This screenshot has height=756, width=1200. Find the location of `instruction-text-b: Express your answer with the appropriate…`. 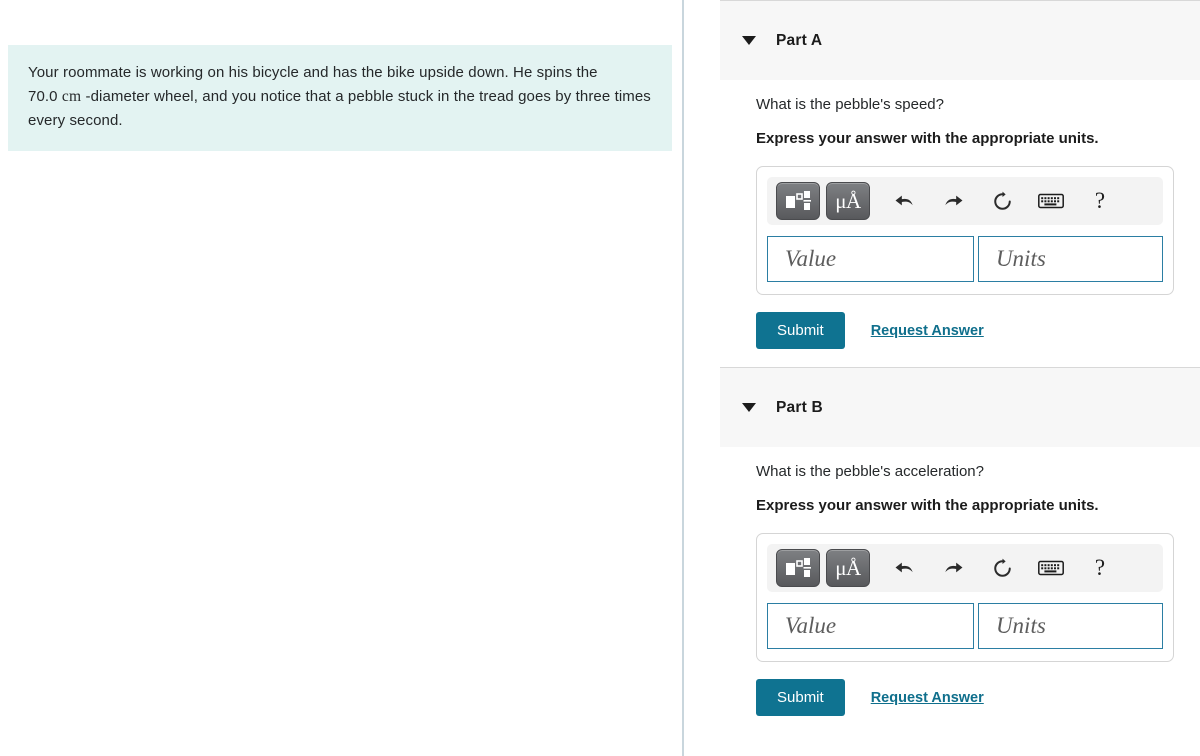

instruction-text-b: Express your answer with the appropriate… is located at coordinates (927, 505).